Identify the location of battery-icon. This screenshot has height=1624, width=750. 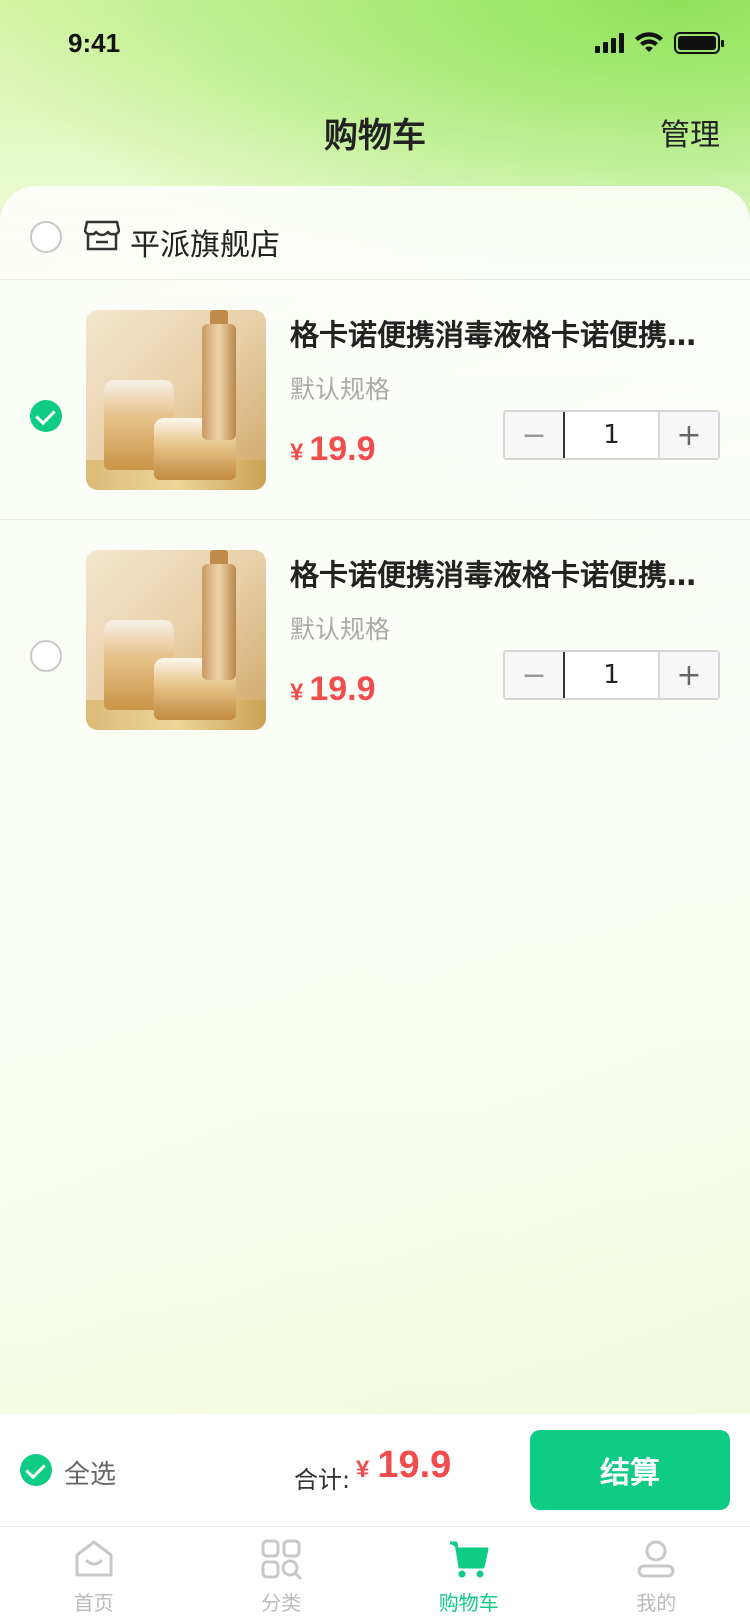
(699, 43).